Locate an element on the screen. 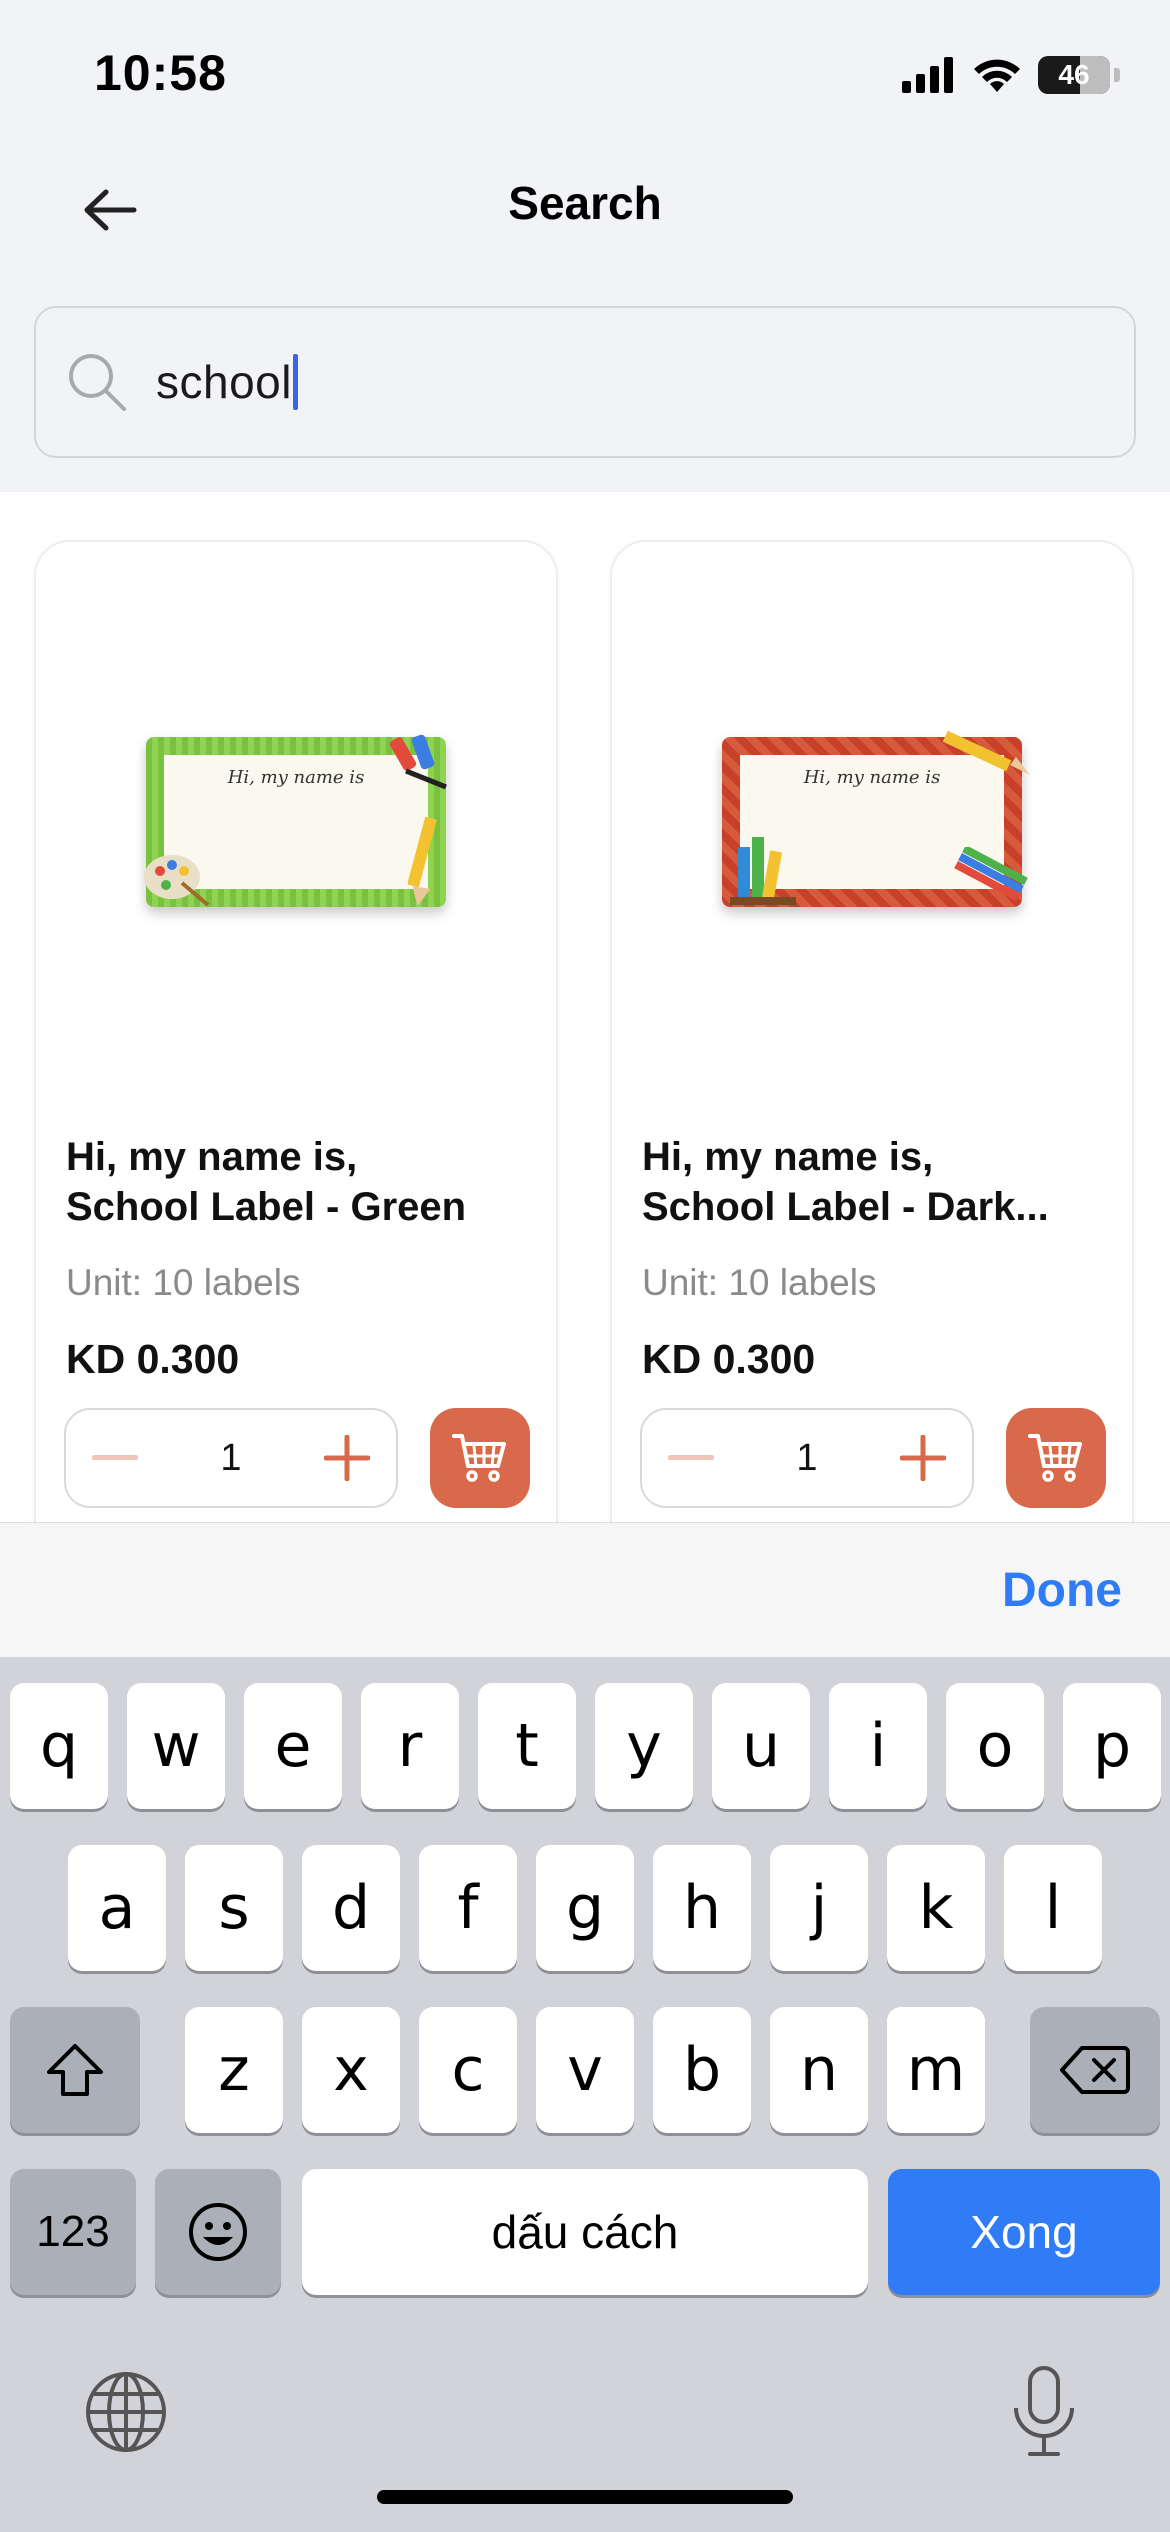 Image resolution: width=1170 pixels, height=2532 pixels. done-button: Done is located at coordinates (1062, 1590).